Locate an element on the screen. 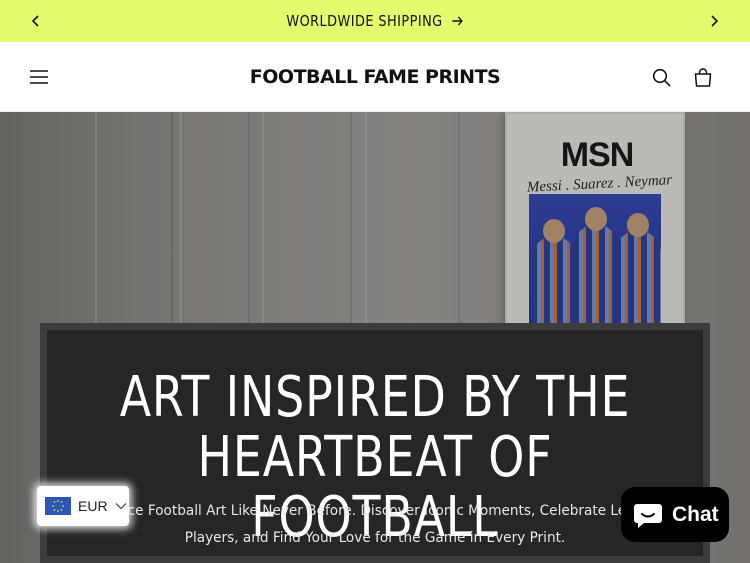  chat-label: Chat is located at coordinates (695, 514).